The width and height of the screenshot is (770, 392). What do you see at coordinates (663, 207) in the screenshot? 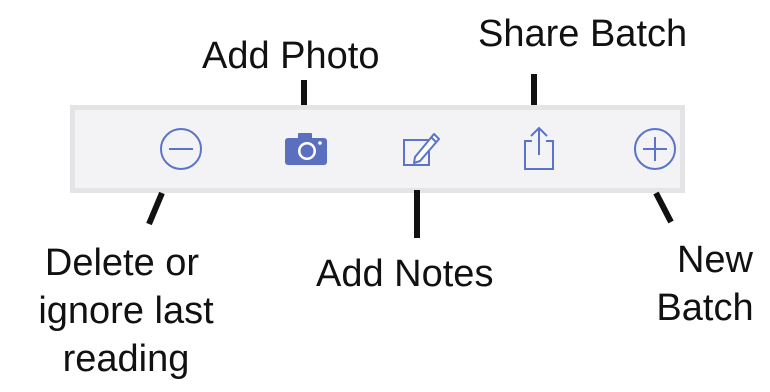
I see `new-batch-connector` at bounding box center [663, 207].